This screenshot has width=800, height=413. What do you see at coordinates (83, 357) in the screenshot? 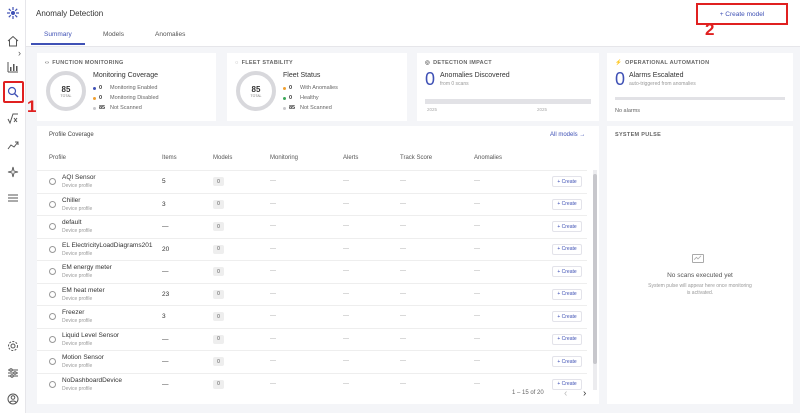
I see `profile-name: Motion Sensor` at bounding box center [83, 357].